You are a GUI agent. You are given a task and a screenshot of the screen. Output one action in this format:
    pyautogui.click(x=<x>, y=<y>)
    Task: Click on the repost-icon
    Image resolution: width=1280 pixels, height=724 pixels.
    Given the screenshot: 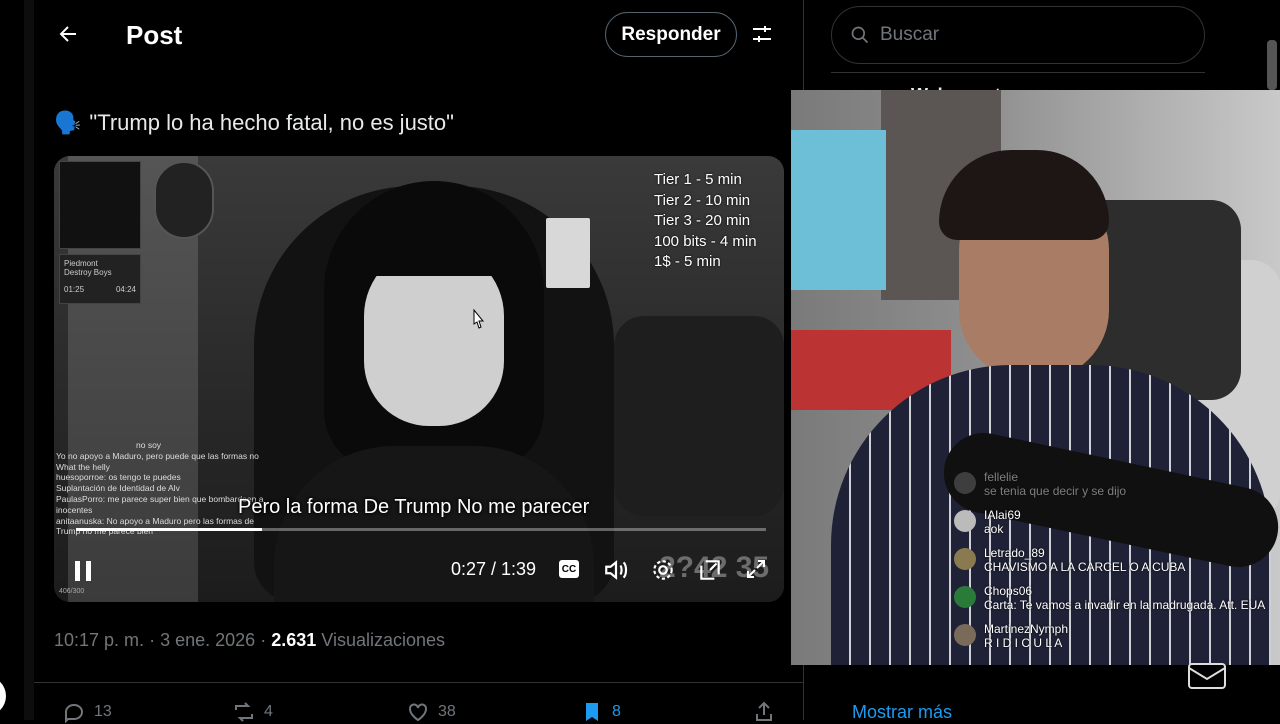 What is the action you would take?
    pyautogui.click(x=244, y=712)
    